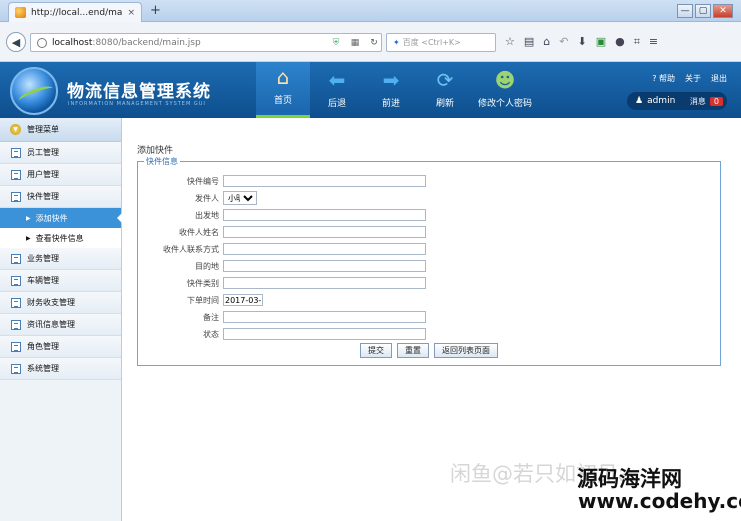 The height and width of the screenshot is (521, 741). Describe the element at coordinates (60, 369) in the screenshot. I see `sidebar-item-system: 系统管理` at that location.